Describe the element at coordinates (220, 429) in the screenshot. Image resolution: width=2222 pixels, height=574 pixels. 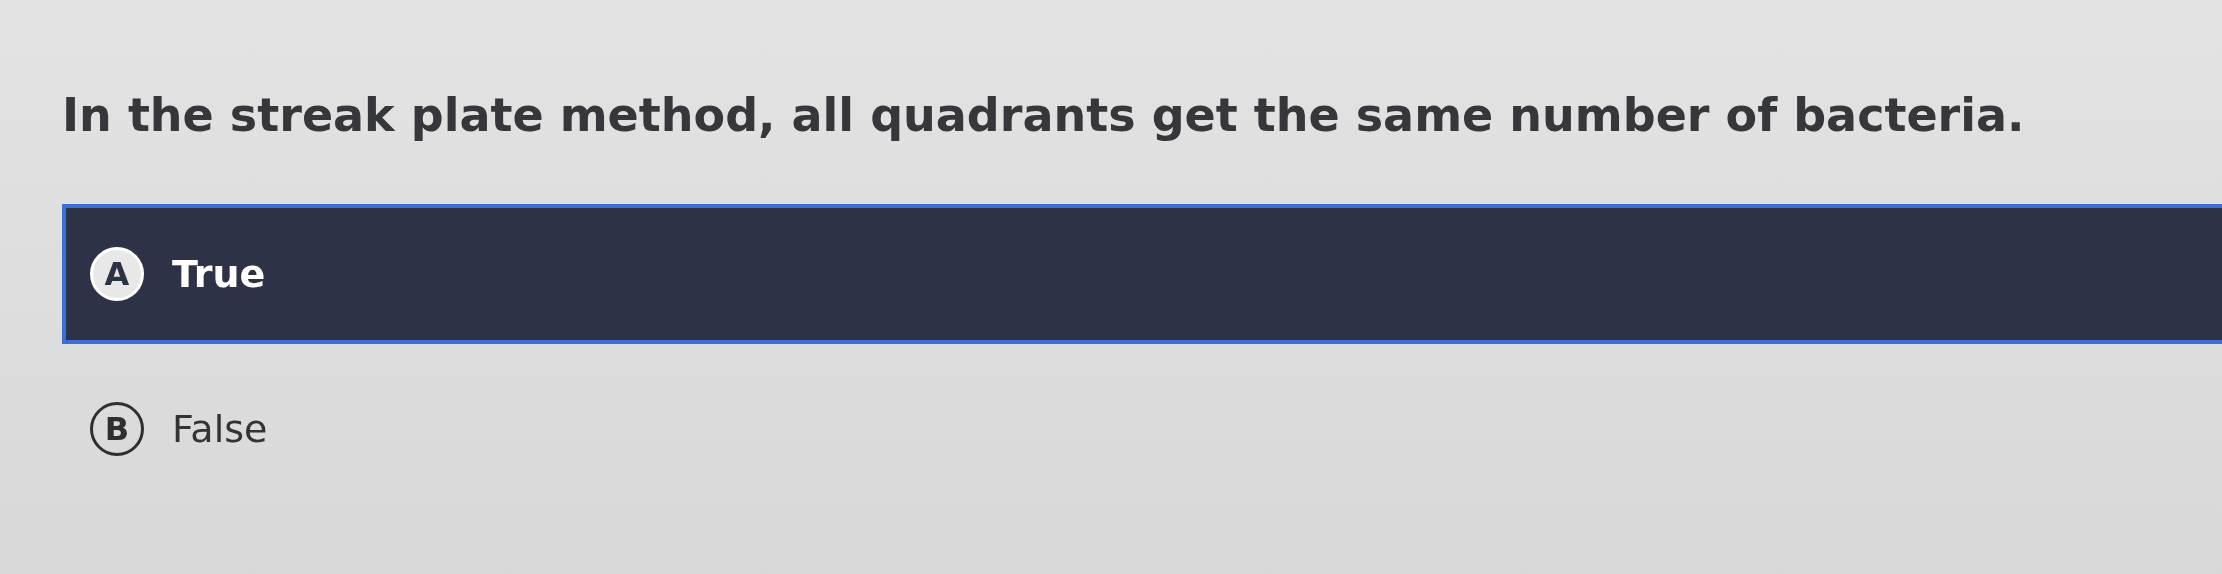
I see `option-label: False` at that location.